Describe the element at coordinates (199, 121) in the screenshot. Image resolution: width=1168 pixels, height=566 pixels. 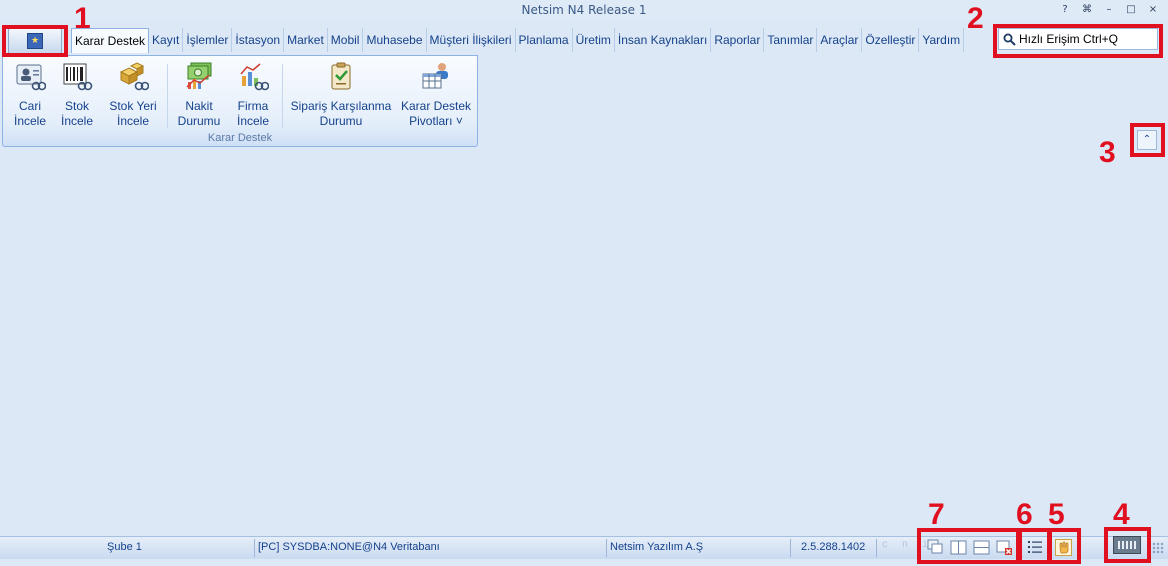
I see `nakit-durumu-line2: Durumu` at that location.